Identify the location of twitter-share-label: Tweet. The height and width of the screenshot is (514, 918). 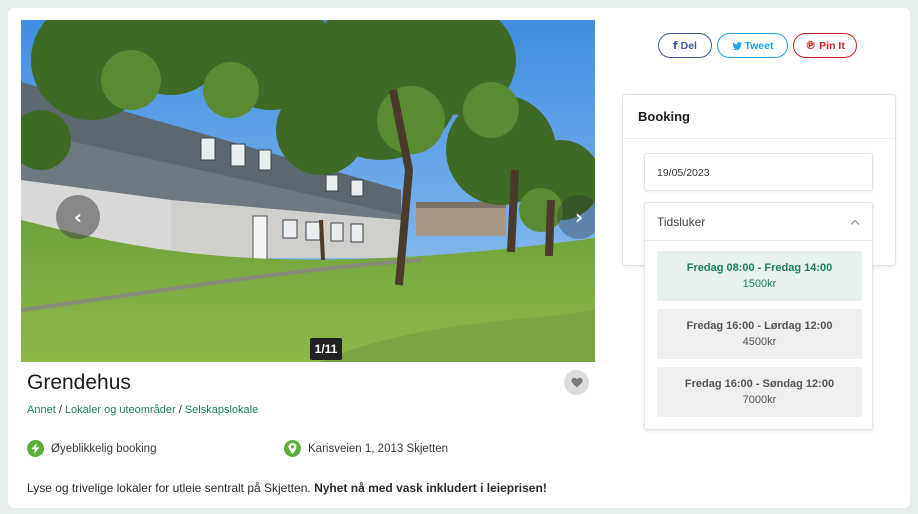
(759, 45).